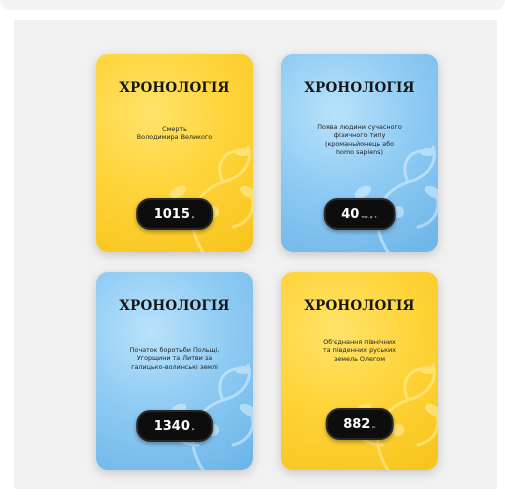  I want to click on card-description: Смерть Володимира Великого, so click(174, 133).